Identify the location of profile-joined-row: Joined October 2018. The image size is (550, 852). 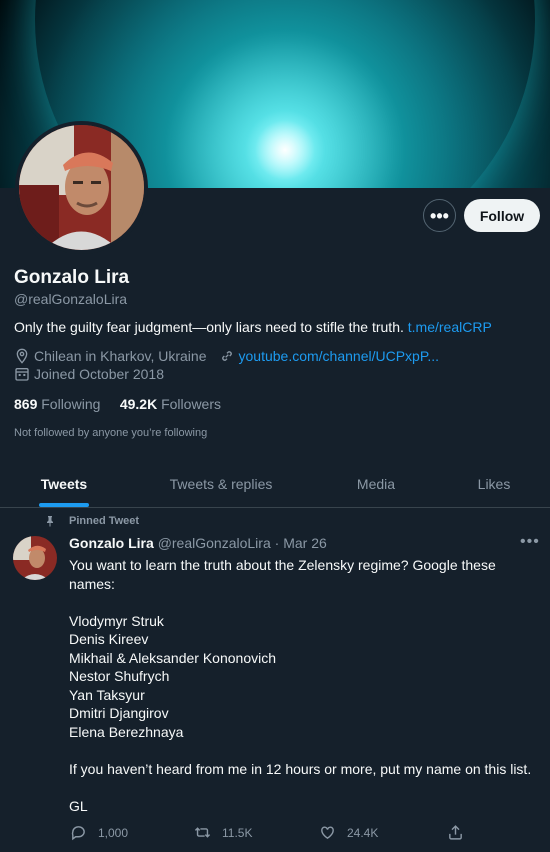
(89, 374).